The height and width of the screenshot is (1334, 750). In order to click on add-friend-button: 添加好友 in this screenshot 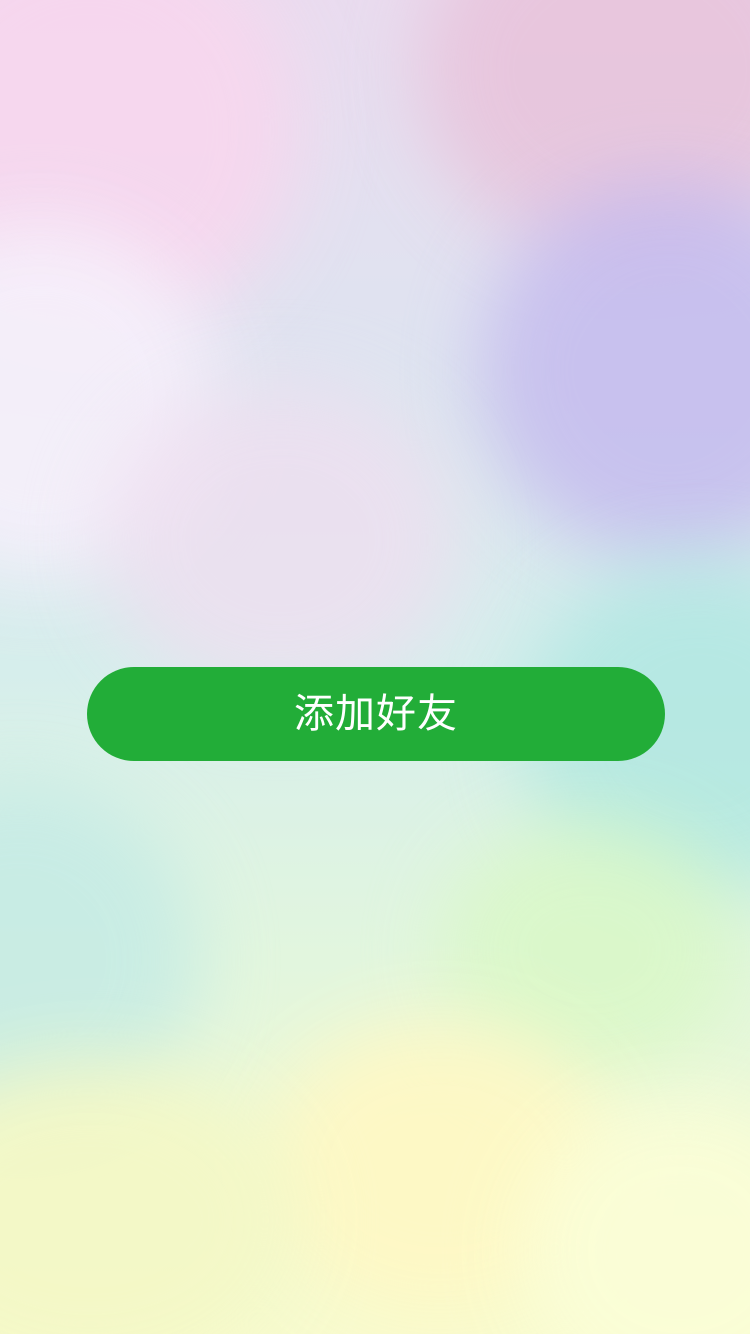, I will do `click(376, 714)`.